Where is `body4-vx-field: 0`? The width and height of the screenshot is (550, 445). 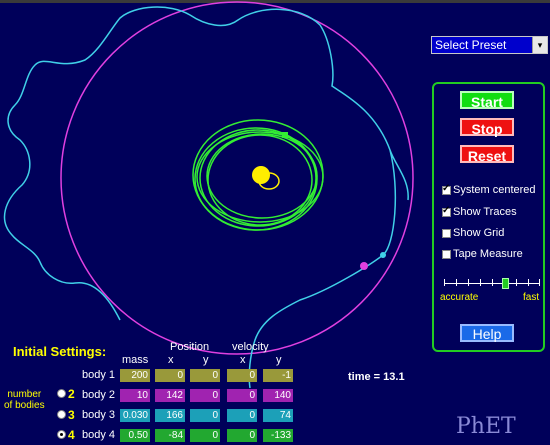 body4-vx-field: 0 is located at coordinates (242, 435).